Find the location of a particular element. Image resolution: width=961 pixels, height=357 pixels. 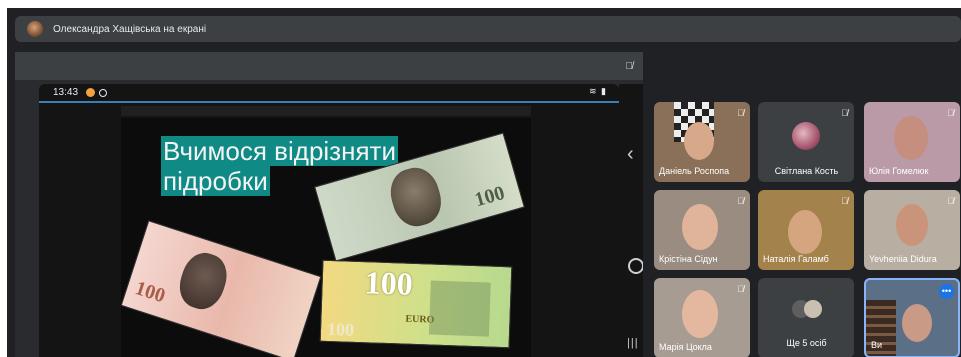

participant-name: Ви is located at coordinates (877, 345).